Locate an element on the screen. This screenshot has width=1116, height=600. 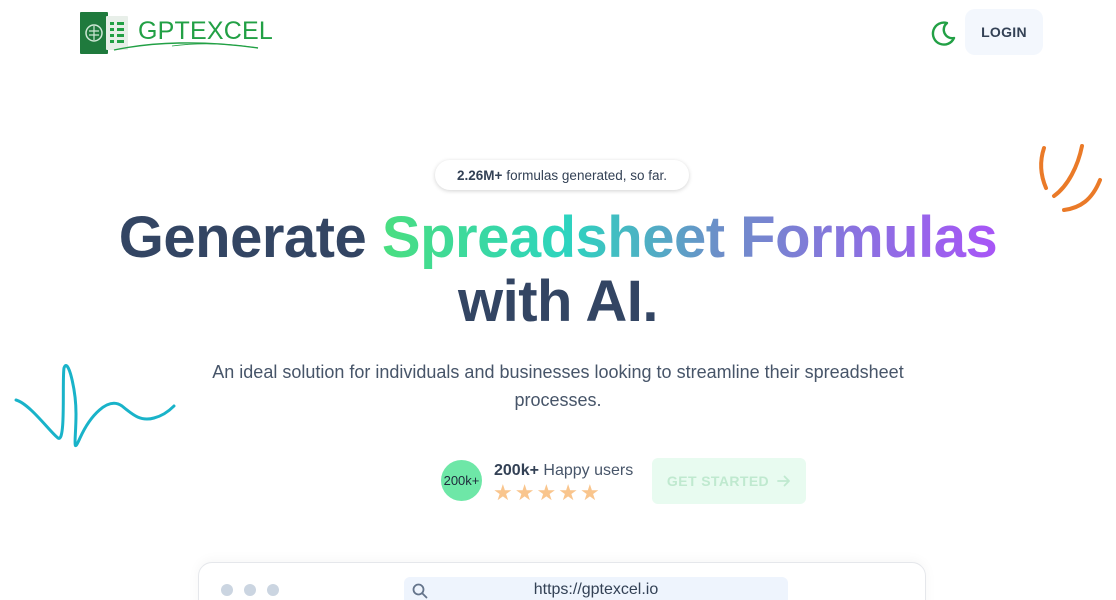
happy-users-label: Happy users is located at coordinates (588, 470).